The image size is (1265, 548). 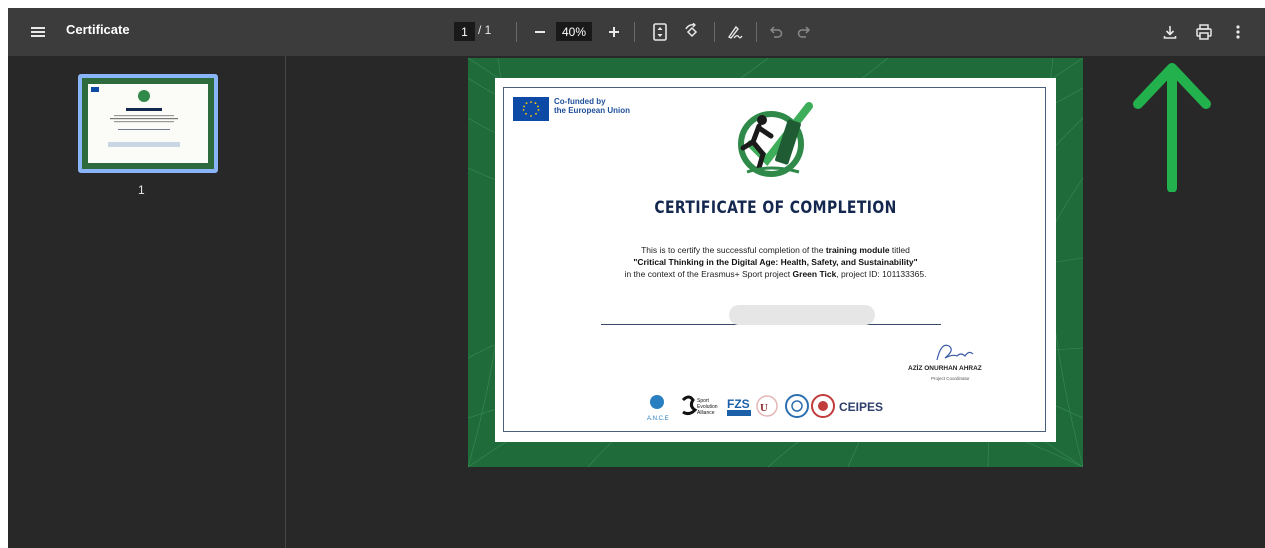 What do you see at coordinates (485, 30) in the screenshot?
I see `page-total: / 1` at bounding box center [485, 30].